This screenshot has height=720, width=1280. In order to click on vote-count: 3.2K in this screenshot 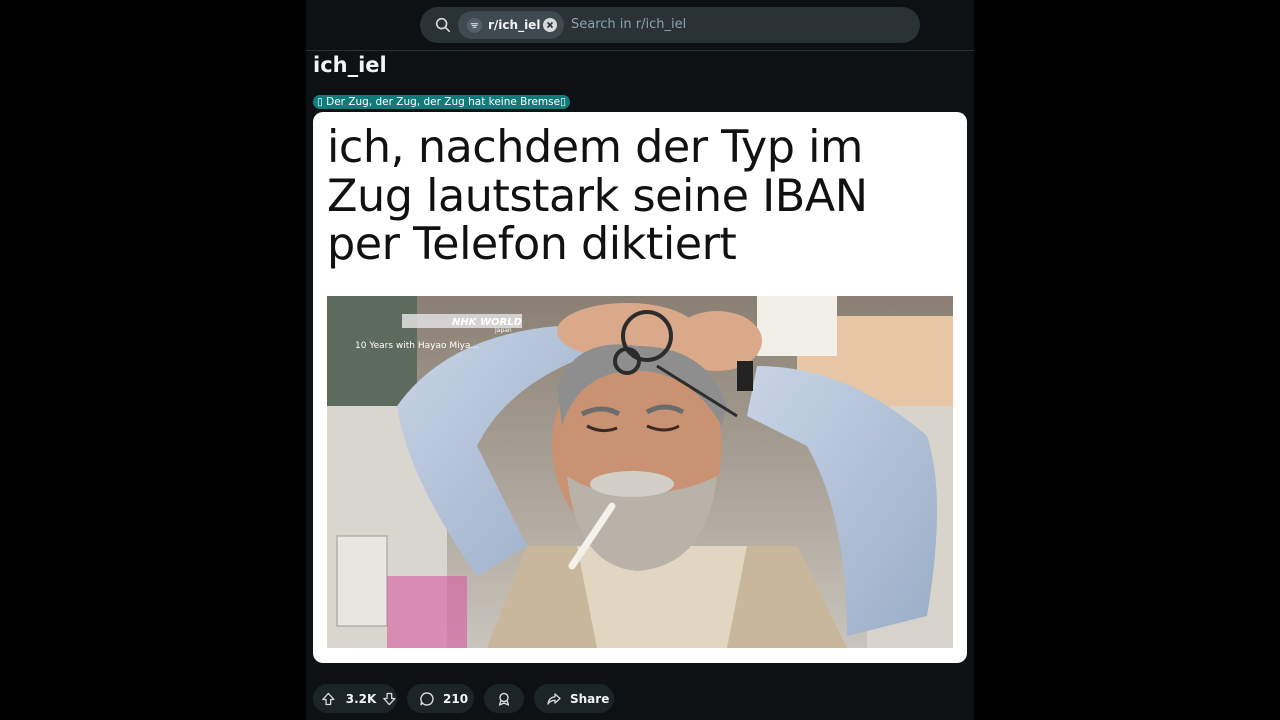, I will do `click(361, 698)`.